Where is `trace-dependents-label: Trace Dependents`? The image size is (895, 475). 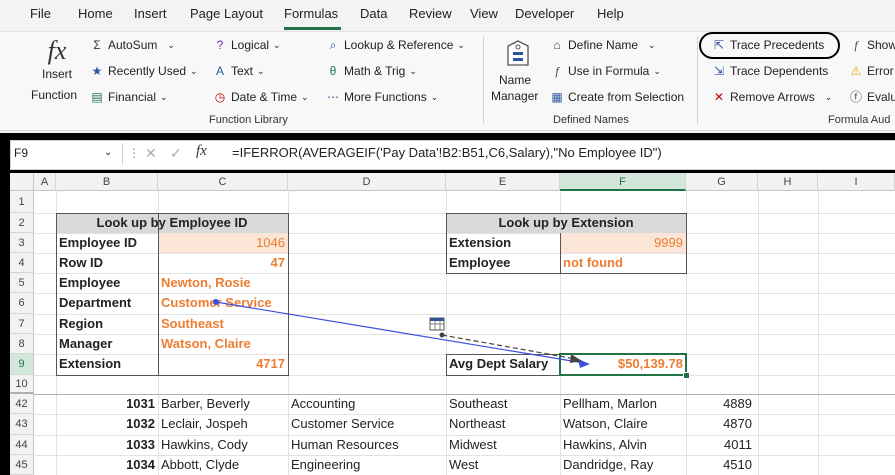 trace-dependents-label: Trace Dependents is located at coordinates (779, 71).